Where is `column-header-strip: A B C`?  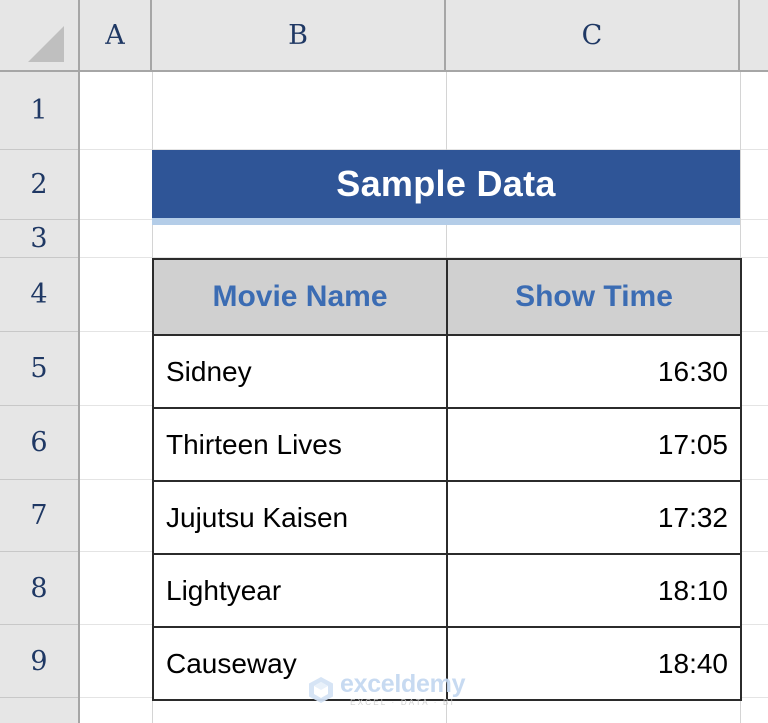 column-header-strip: A B C is located at coordinates (384, 36).